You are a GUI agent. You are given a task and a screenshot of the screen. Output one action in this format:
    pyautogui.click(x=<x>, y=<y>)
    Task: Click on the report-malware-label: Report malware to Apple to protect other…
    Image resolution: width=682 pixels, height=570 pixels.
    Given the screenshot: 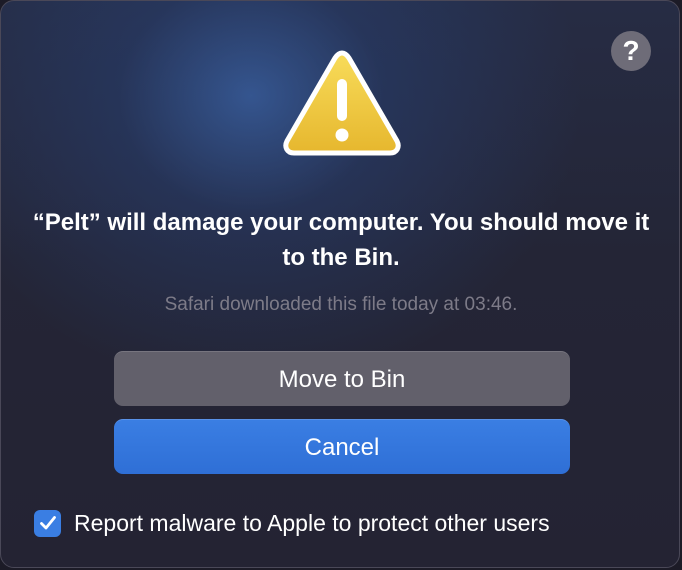 What is the action you would take?
    pyautogui.click(x=312, y=522)
    